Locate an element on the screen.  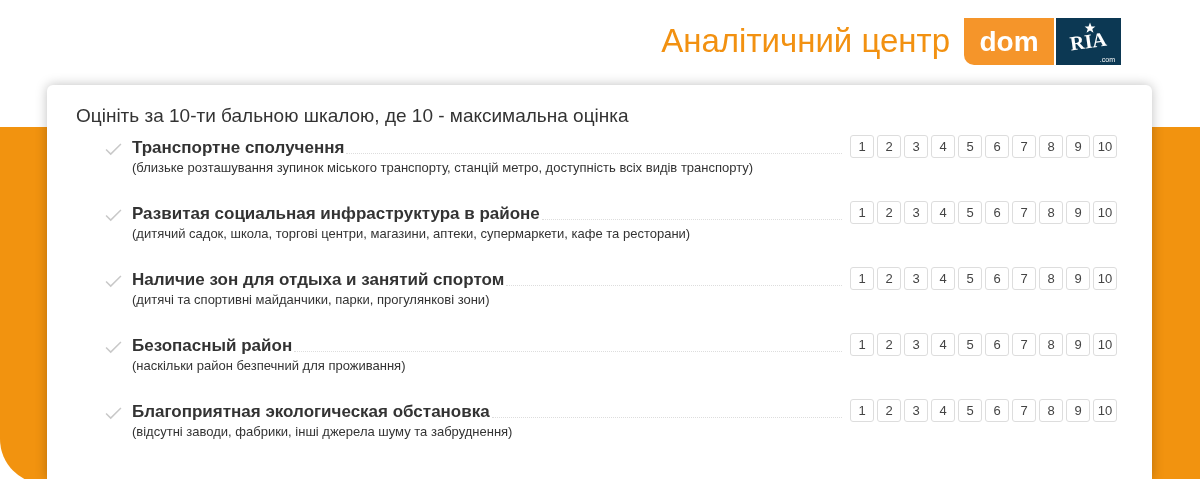
criterion-title: Наличие зон для отдыха и занятий спортом is located at coordinates (318, 280).